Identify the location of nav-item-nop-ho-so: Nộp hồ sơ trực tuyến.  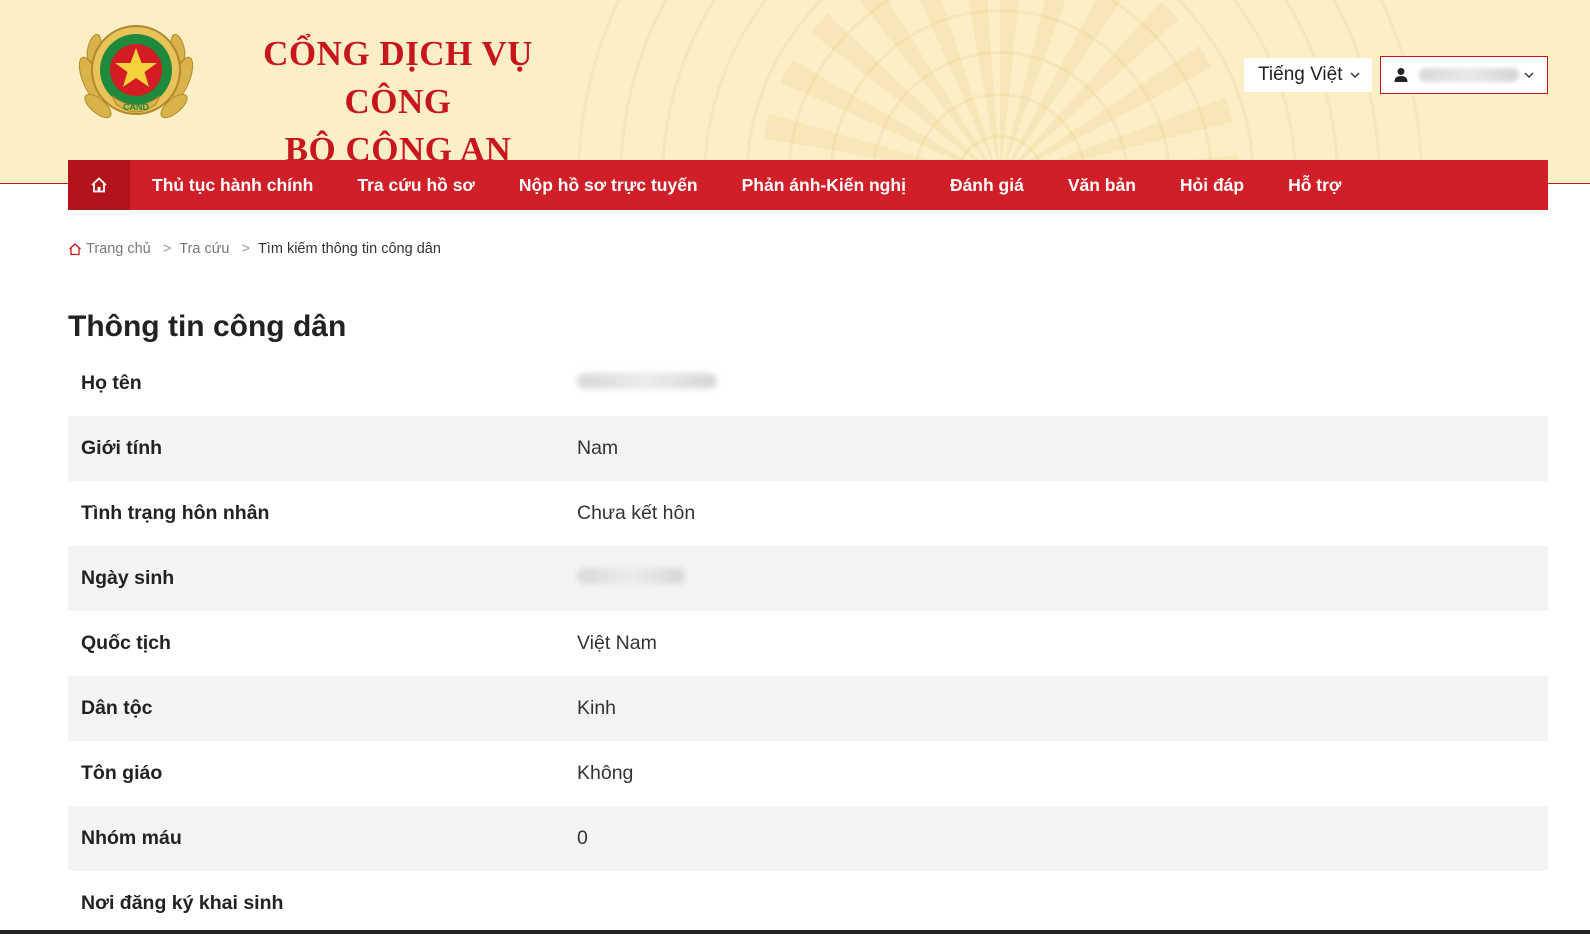
(608, 185).